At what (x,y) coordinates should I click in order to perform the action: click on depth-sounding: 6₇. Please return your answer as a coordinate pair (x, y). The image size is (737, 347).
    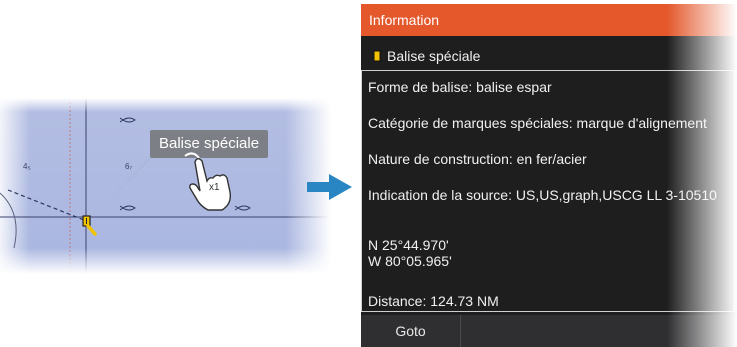
    Looking at the image, I should click on (129, 166).